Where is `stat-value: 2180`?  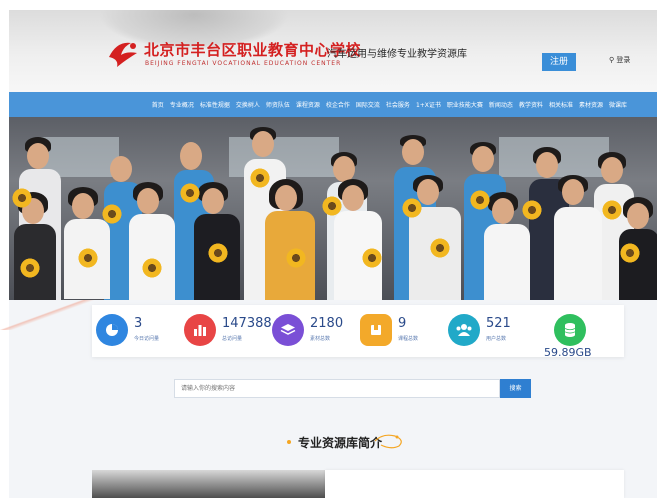
stat-value: 2180 is located at coordinates (327, 323).